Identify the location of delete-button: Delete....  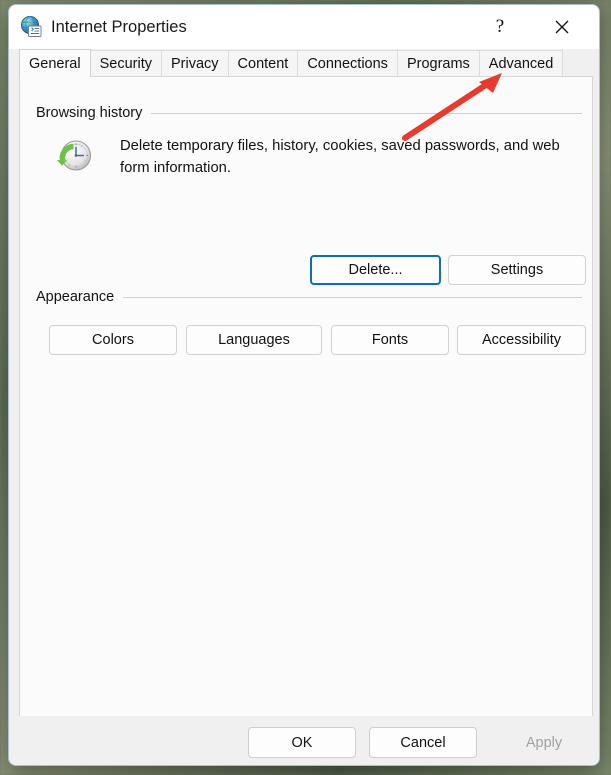
(375, 270).